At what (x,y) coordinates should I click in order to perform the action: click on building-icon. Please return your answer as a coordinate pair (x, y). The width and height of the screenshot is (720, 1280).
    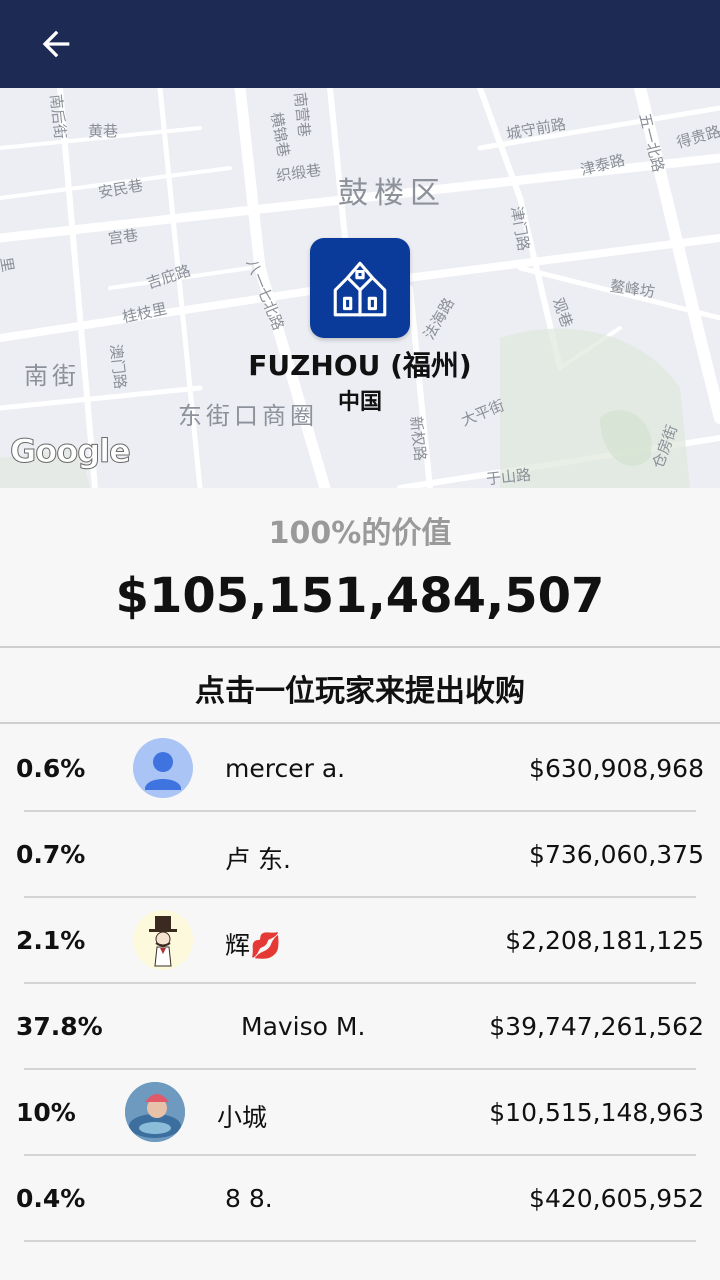
    Looking at the image, I should click on (360, 289).